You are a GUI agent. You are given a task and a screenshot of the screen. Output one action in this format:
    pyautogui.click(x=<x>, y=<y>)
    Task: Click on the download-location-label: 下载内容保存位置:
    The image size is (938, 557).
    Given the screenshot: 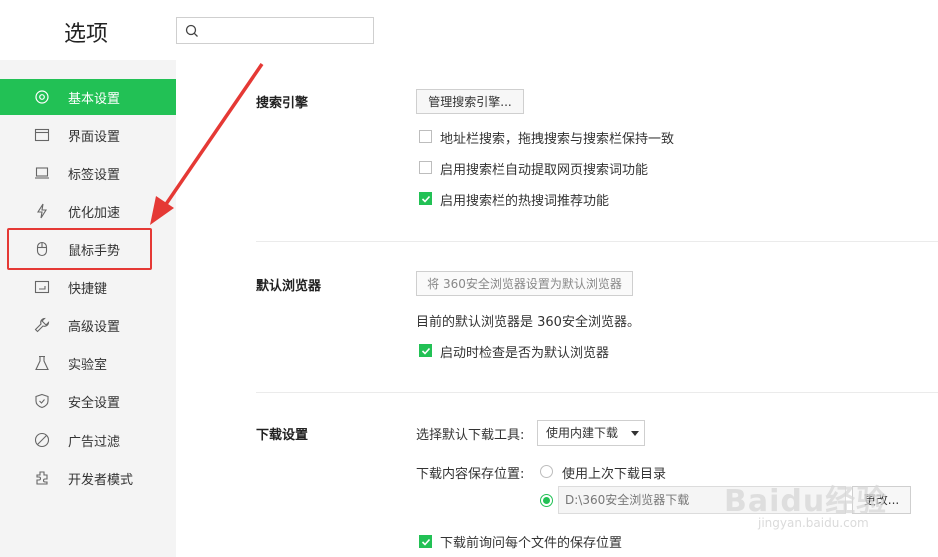 What is the action you would take?
    pyautogui.click(x=470, y=474)
    